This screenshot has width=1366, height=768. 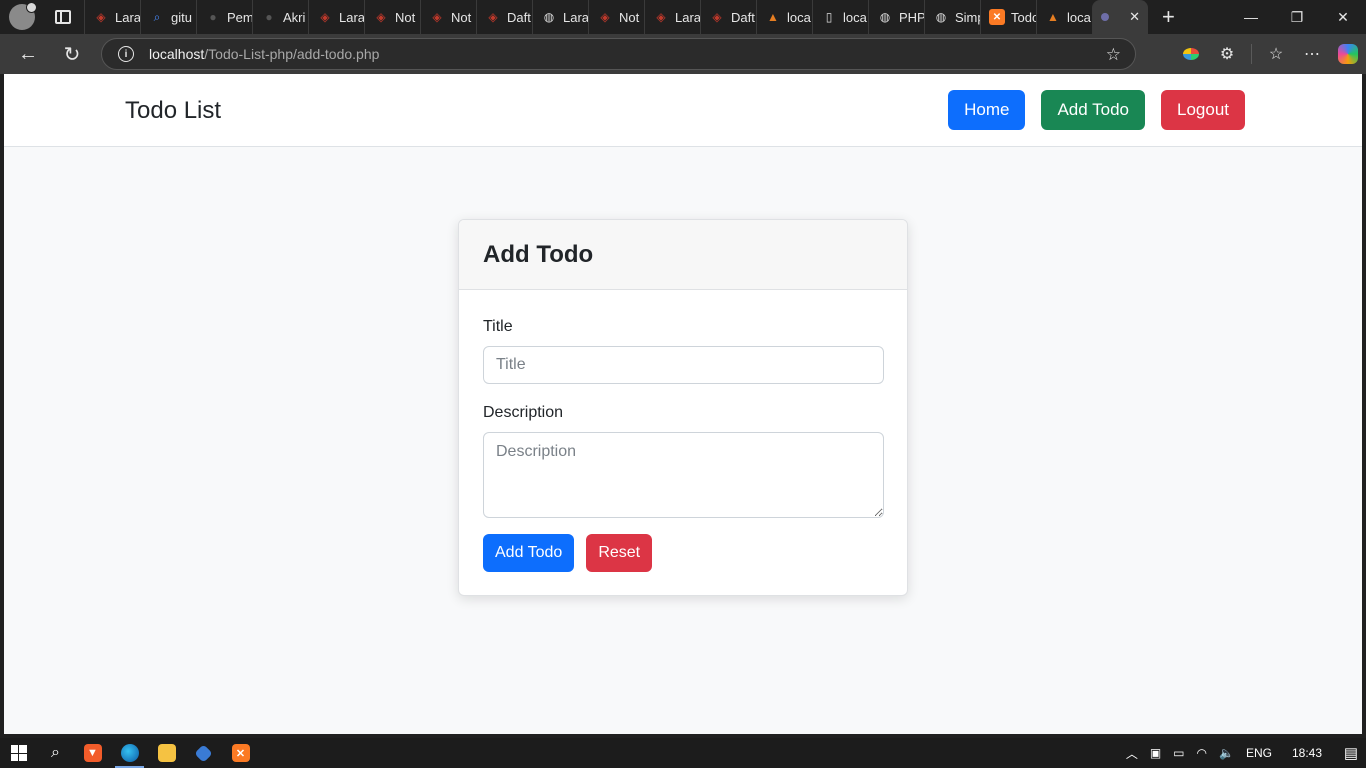 I want to click on toolbar-right: ⚙ ☆ ⋯, so click(x=1269, y=54).